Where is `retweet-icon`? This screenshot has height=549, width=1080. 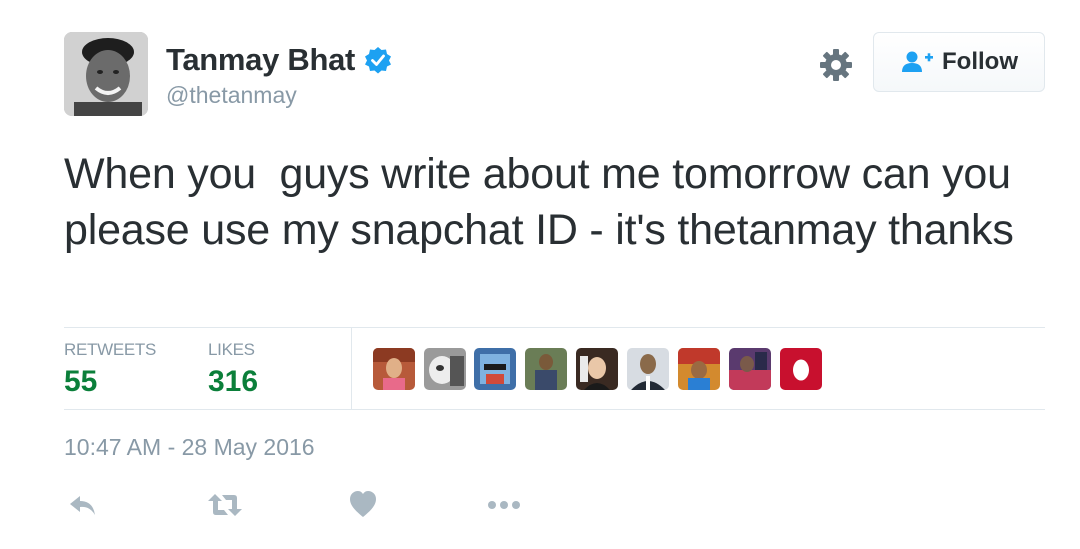 retweet-icon is located at coordinates (225, 505).